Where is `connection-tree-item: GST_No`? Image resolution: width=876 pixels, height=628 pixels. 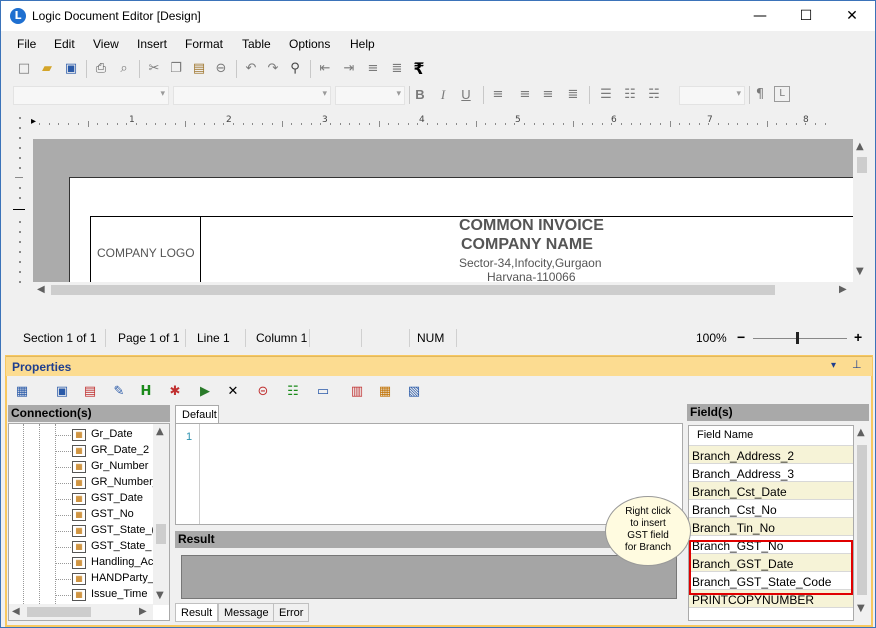 connection-tree-item: GST_No is located at coordinates (112, 514).